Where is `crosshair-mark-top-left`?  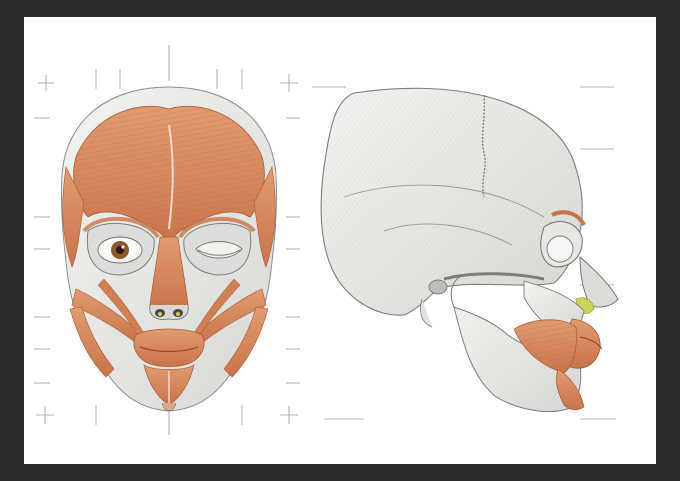 crosshair-mark-top-left is located at coordinates (46, 83).